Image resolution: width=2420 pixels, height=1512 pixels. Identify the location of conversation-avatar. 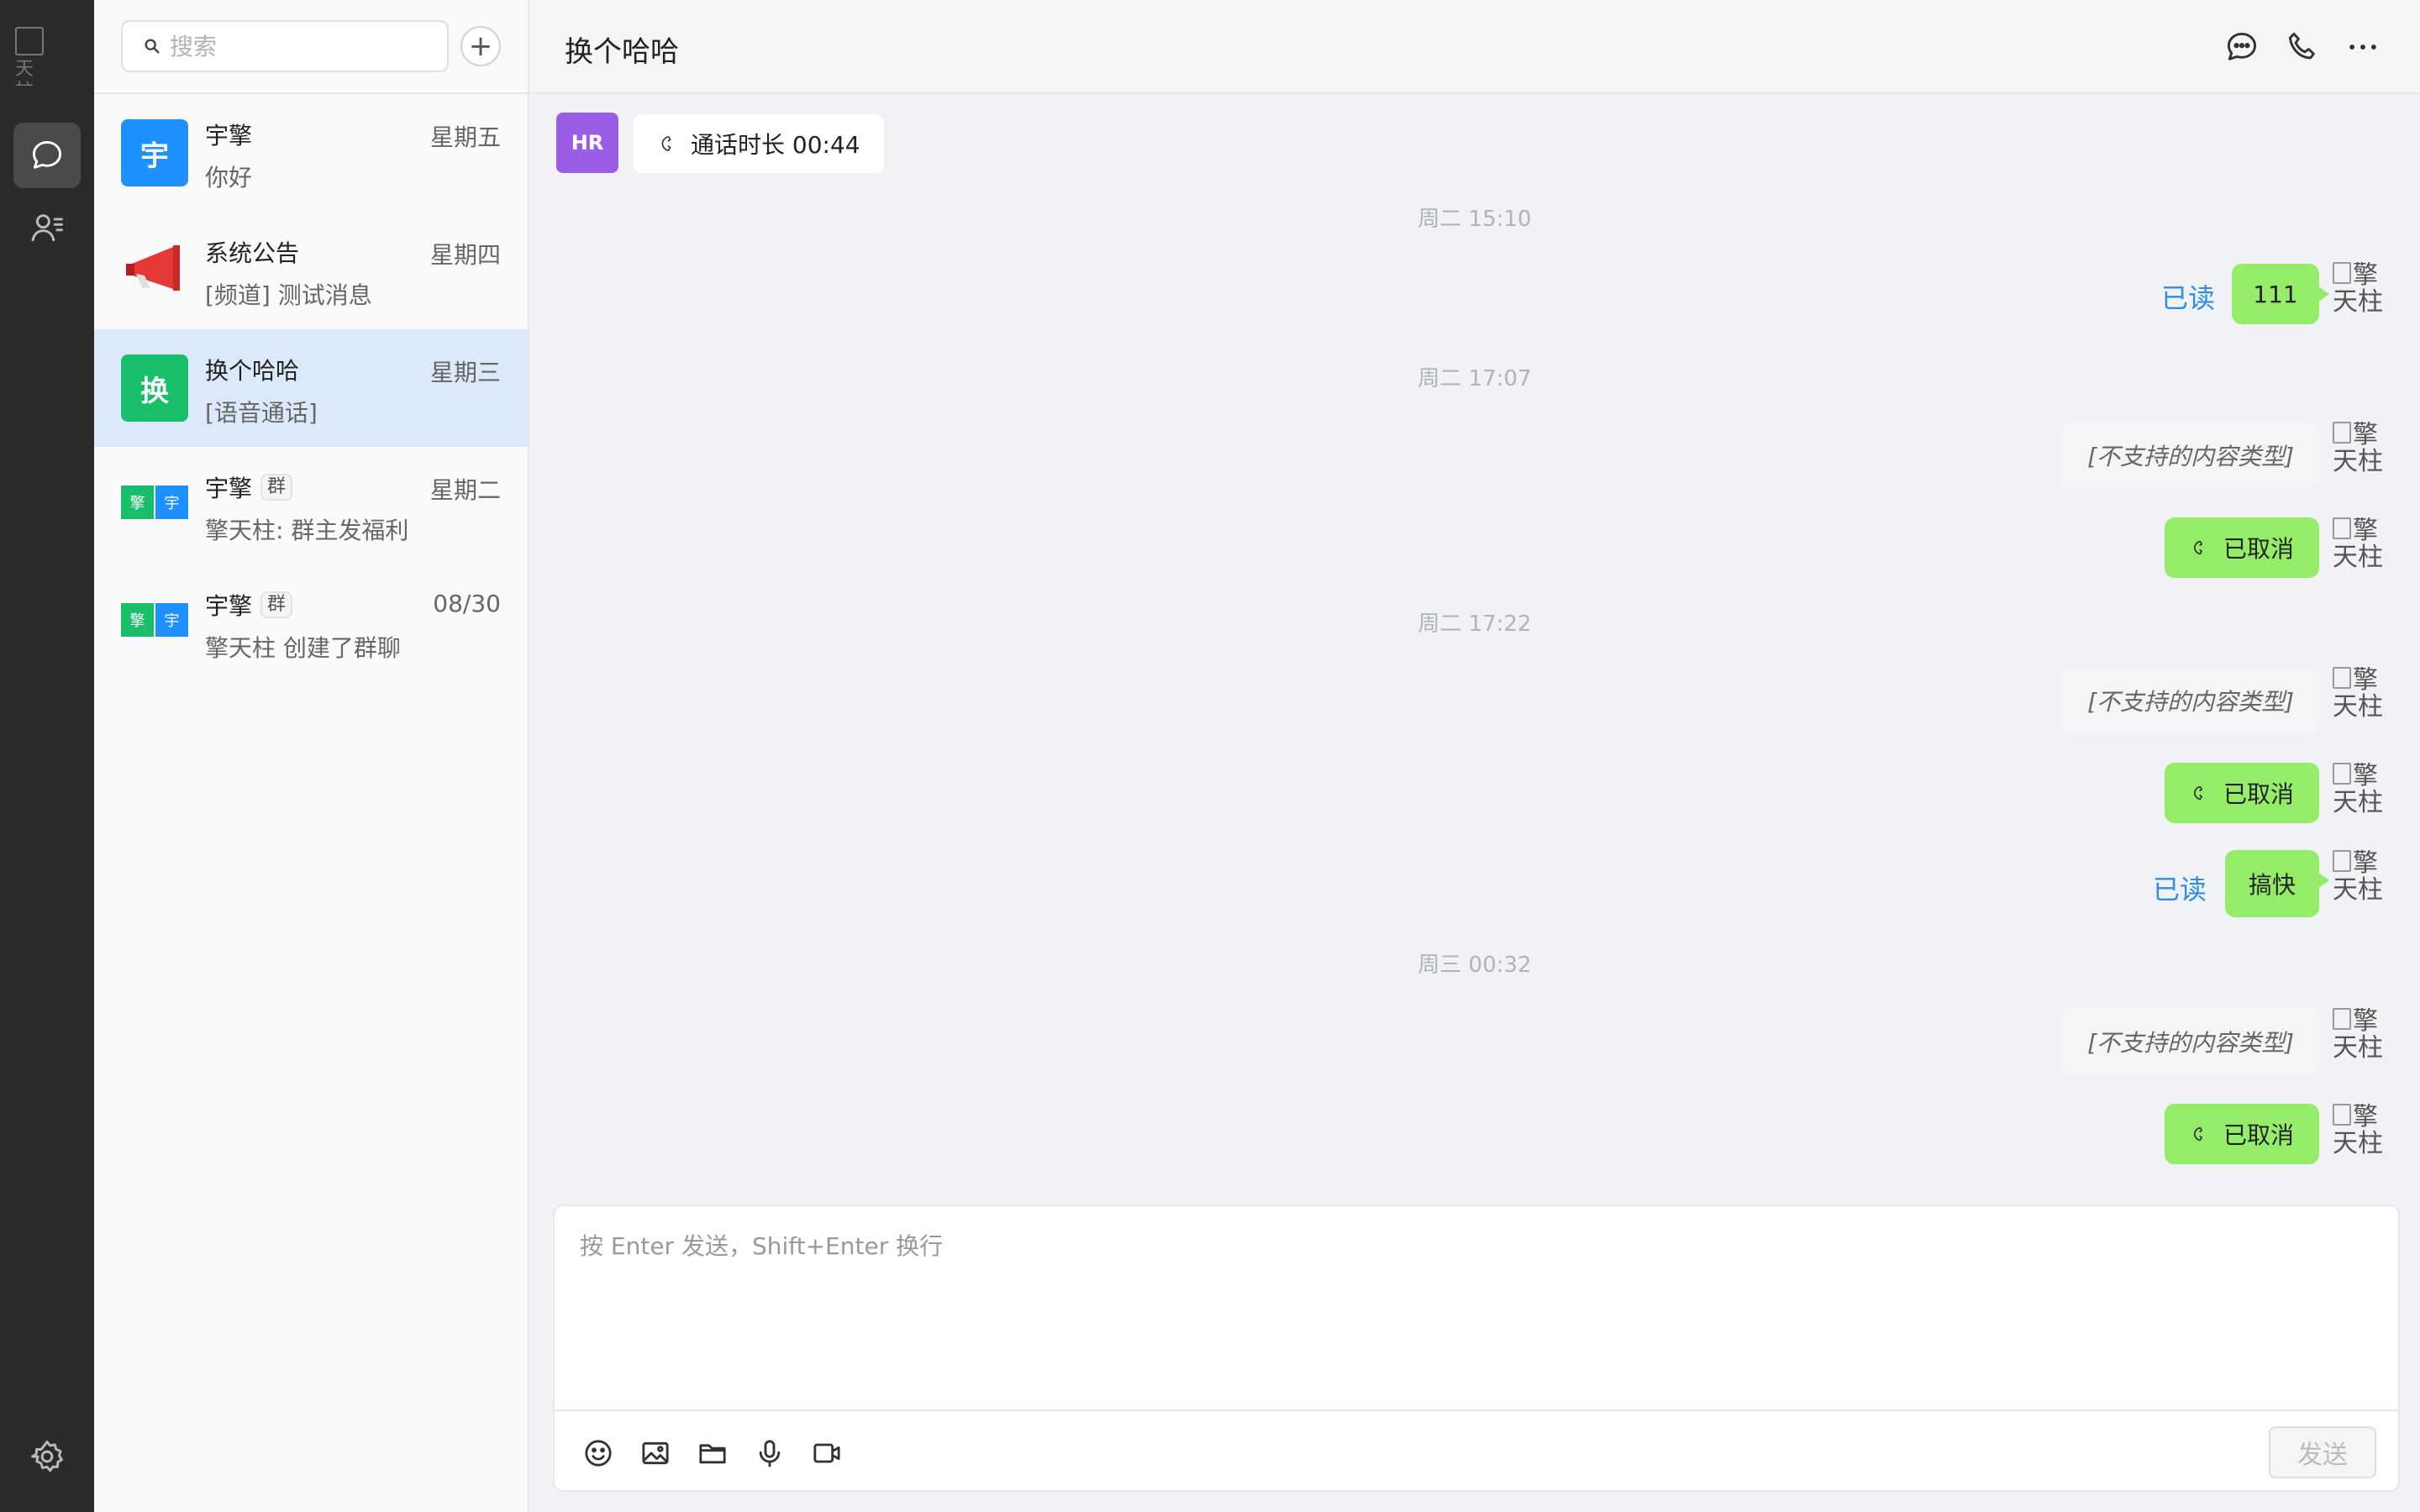
(154, 270).